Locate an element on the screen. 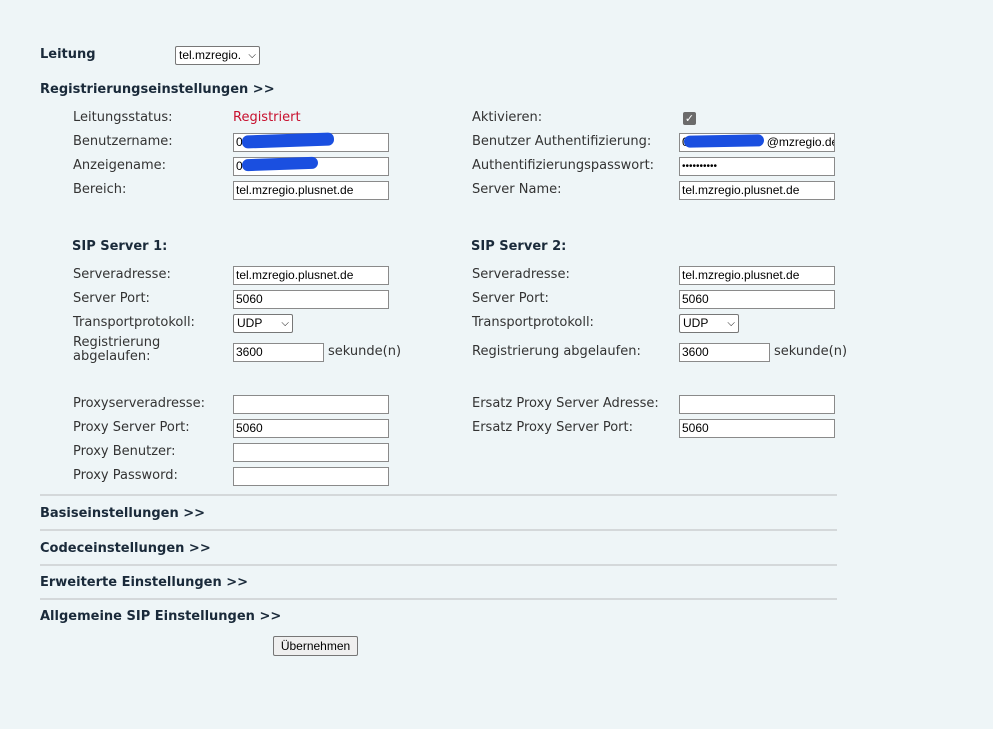  auth-label: Benutzer Authentifizierung: is located at coordinates (562, 141).